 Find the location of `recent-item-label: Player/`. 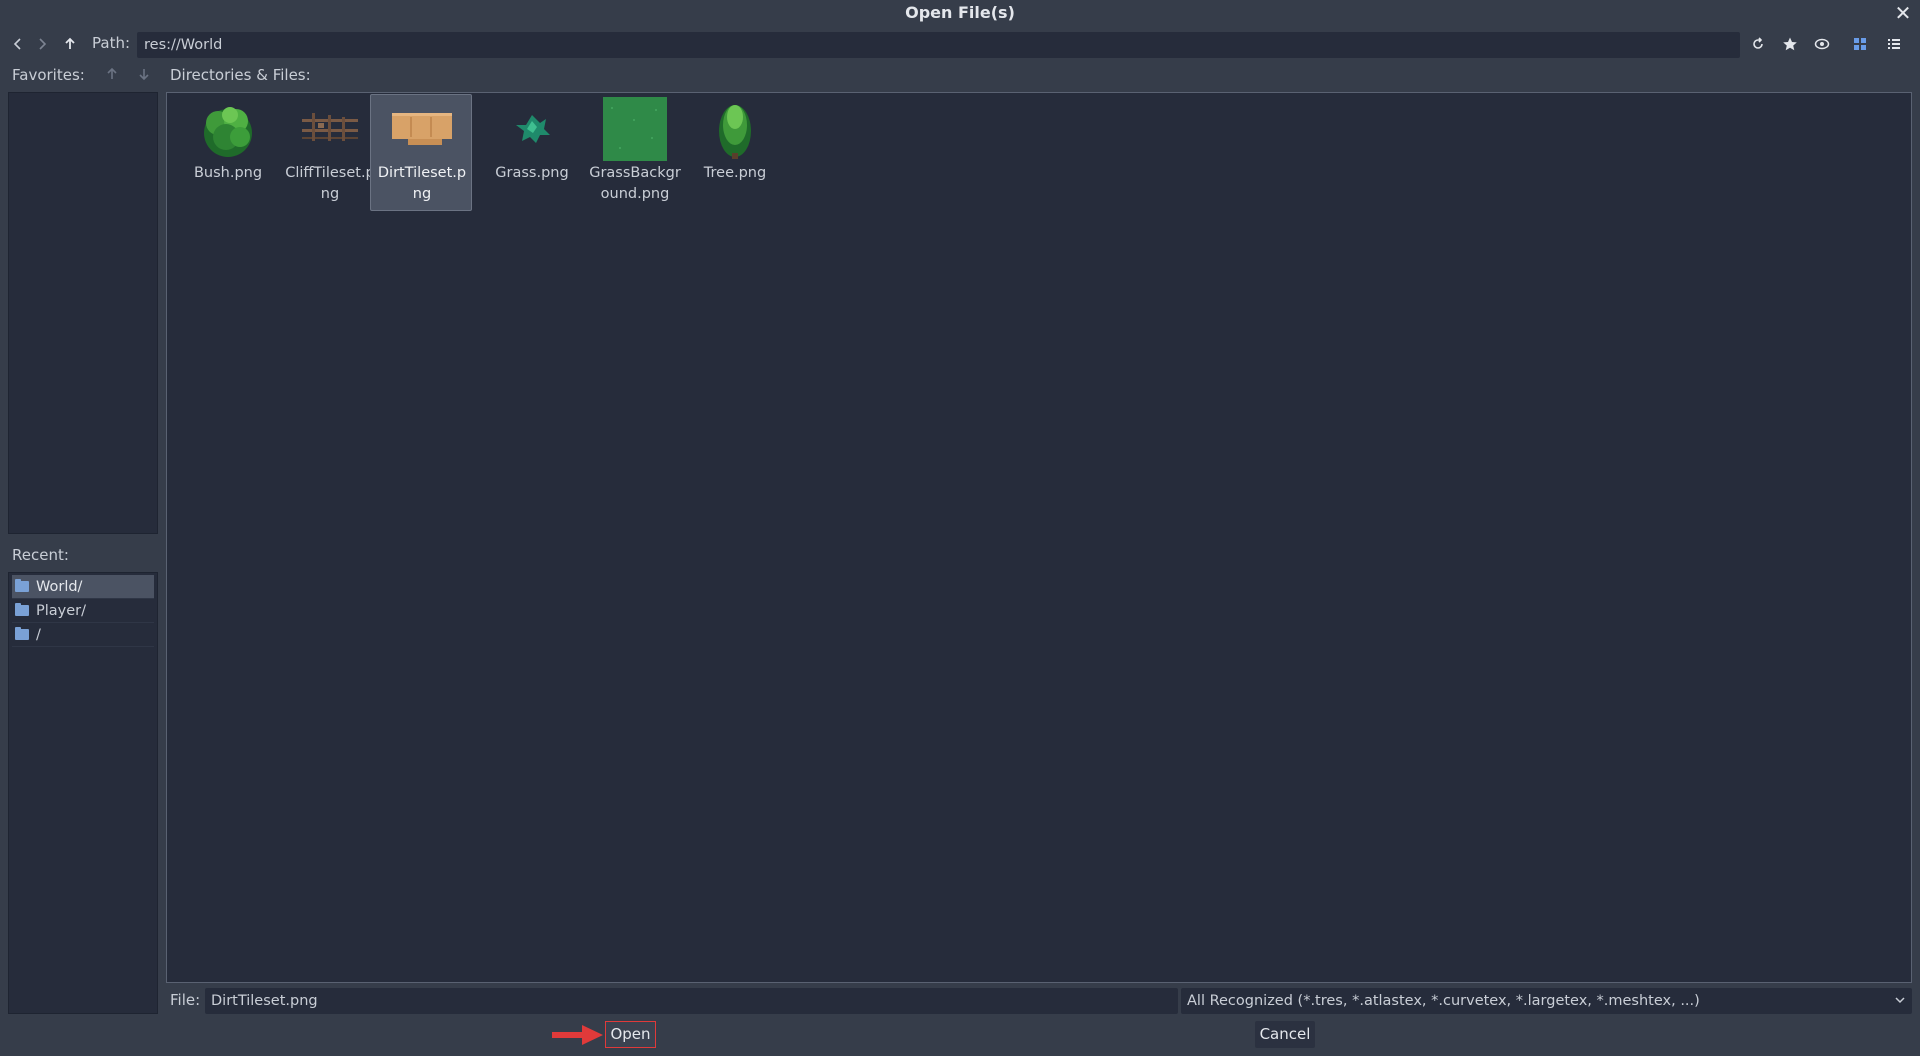

recent-item-label: Player/ is located at coordinates (61, 611).